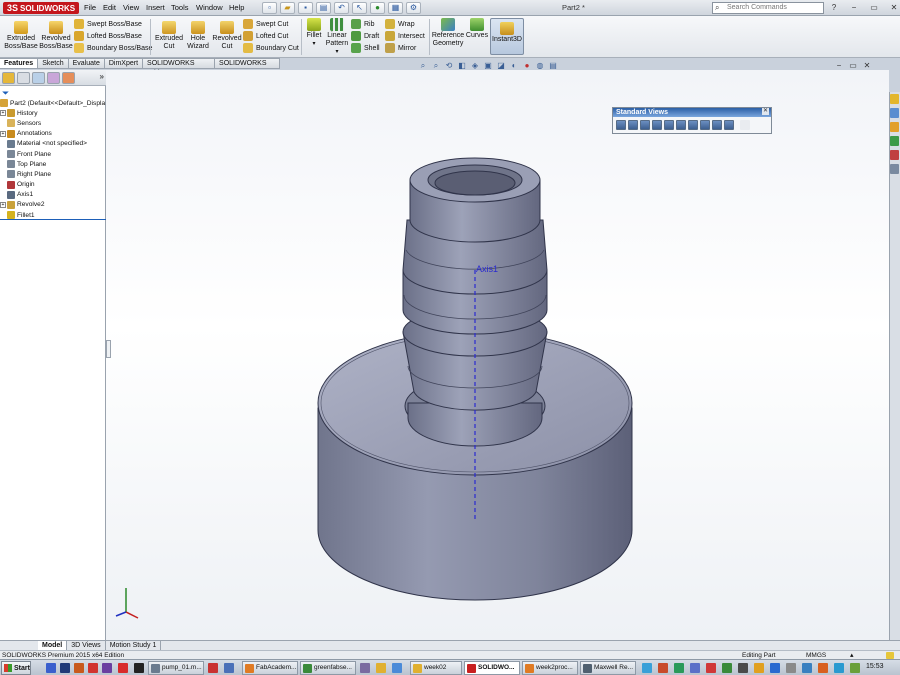  I want to click on appearances-icon, so click(894, 155).